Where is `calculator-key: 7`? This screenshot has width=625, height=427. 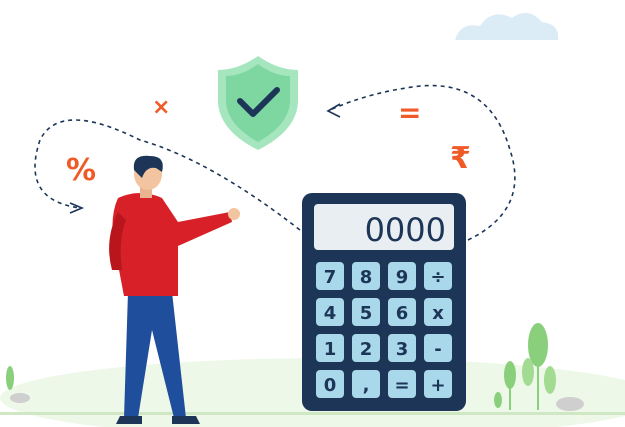
calculator-key: 7 is located at coordinates (330, 276).